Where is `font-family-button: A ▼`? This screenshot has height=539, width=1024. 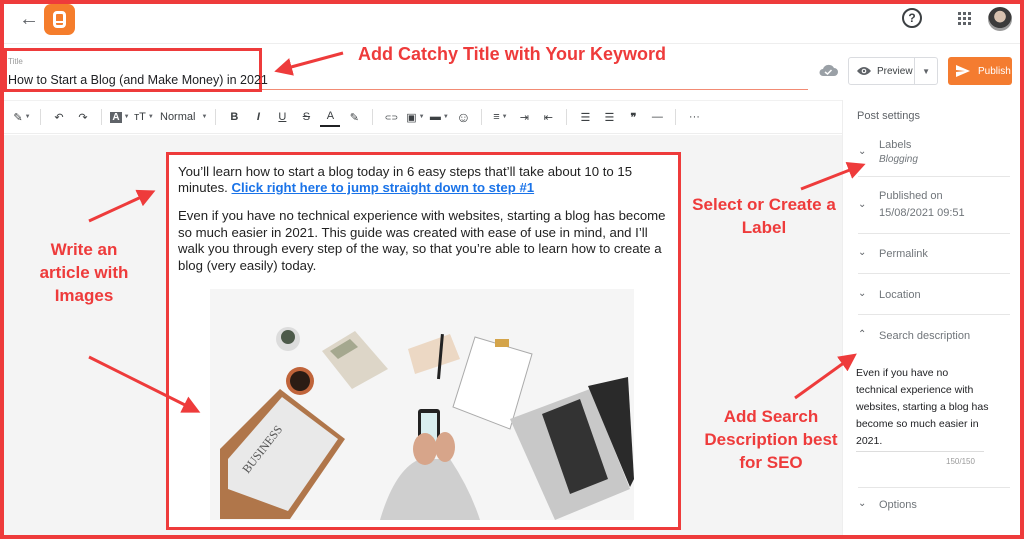 font-family-button: A ▼ is located at coordinates (120, 117).